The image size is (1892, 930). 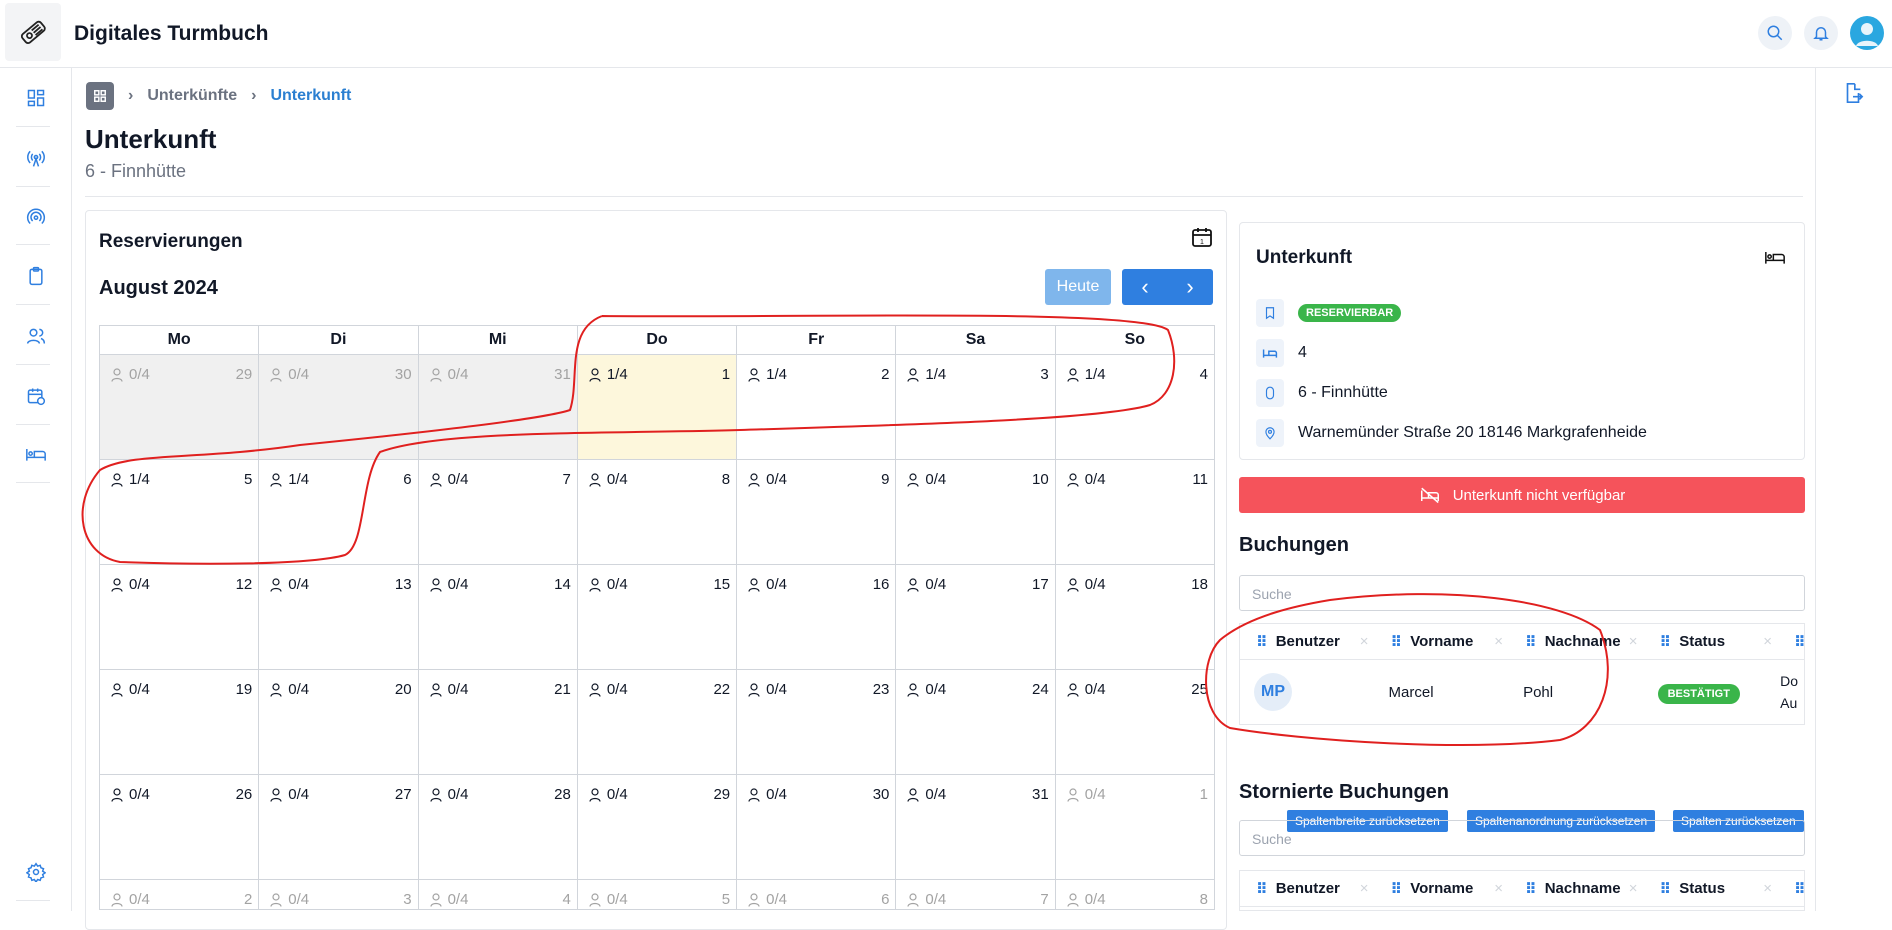 I want to click on breadcrumb-accommodation: Unterkunft, so click(x=310, y=96).